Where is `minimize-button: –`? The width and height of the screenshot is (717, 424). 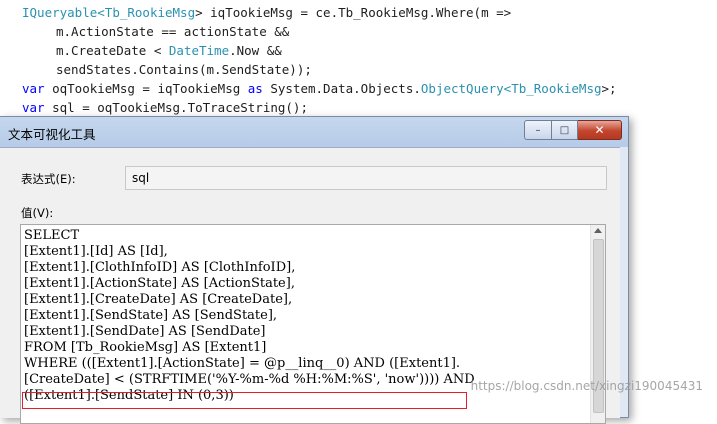 minimize-button: – is located at coordinates (538, 130).